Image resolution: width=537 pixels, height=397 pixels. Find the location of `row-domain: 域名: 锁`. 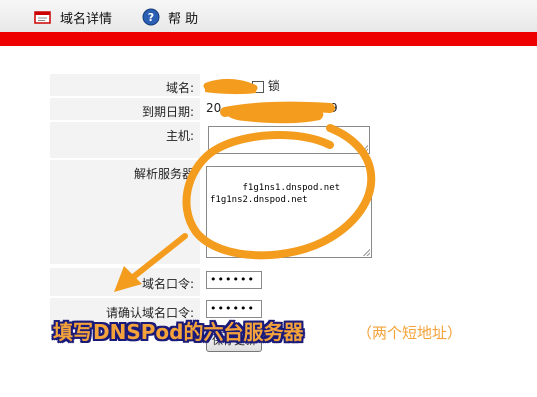

row-domain: 域名: 锁 is located at coordinates (225, 85).